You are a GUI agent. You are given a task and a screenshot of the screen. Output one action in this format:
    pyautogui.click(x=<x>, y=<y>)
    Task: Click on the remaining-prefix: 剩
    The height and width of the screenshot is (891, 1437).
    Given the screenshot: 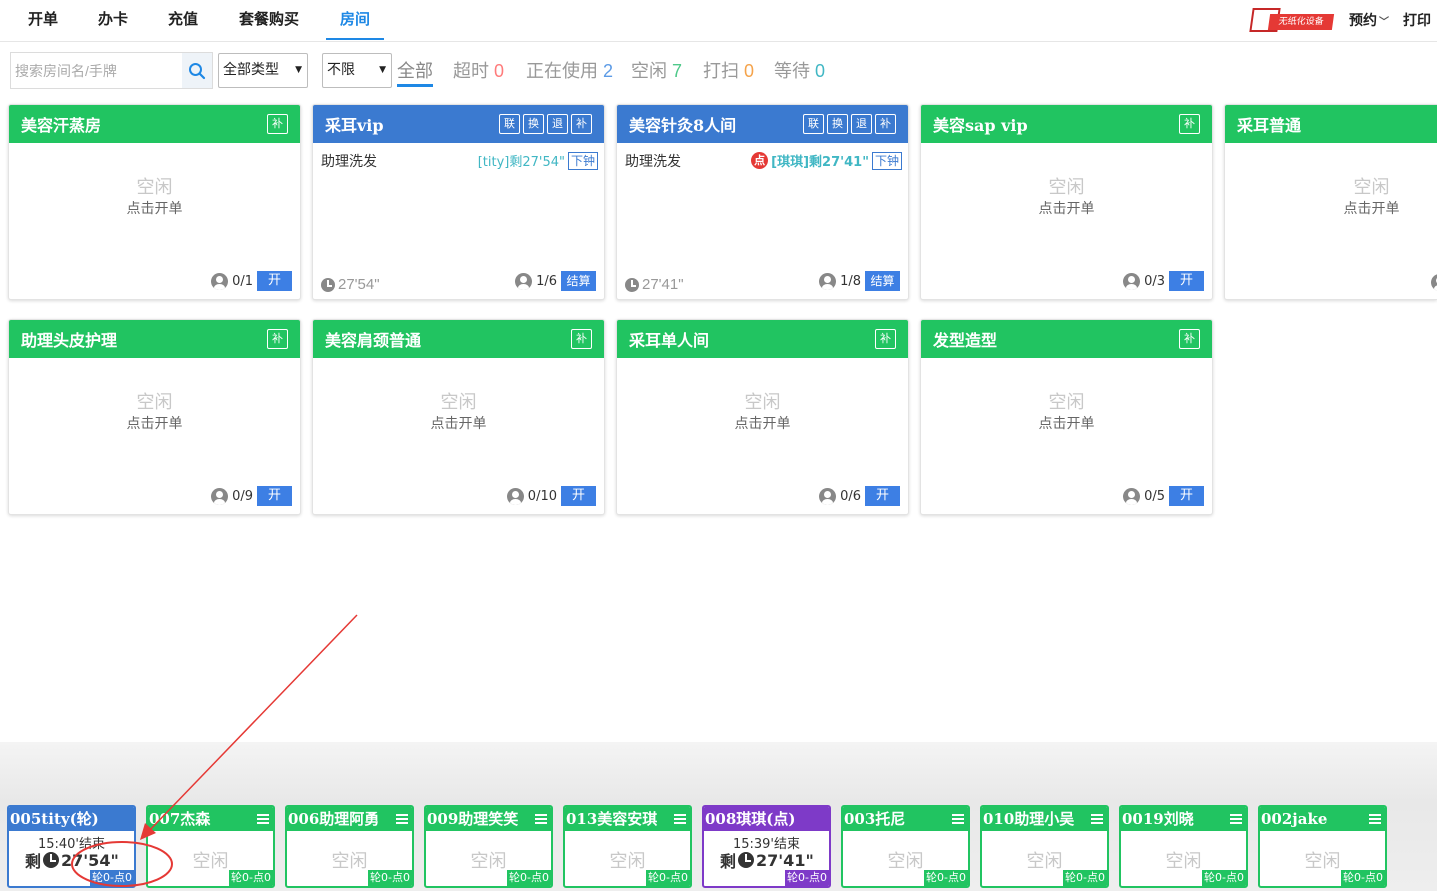 What is the action you would take?
    pyautogui.click(x=33, y=861)
    